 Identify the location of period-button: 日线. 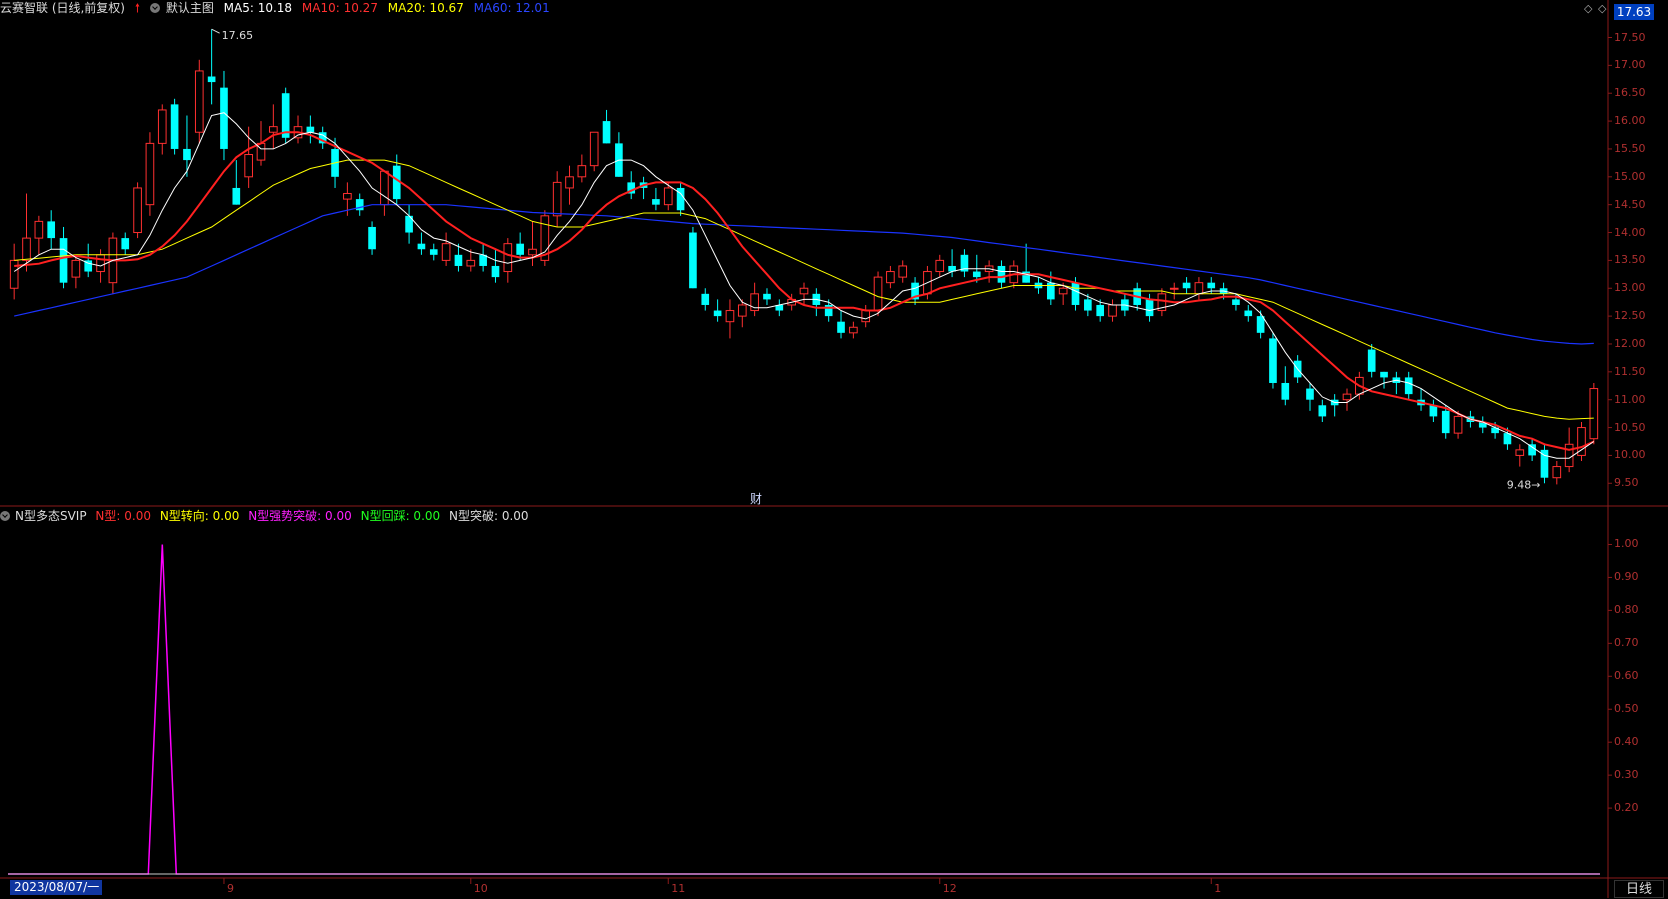
(1639, 889).